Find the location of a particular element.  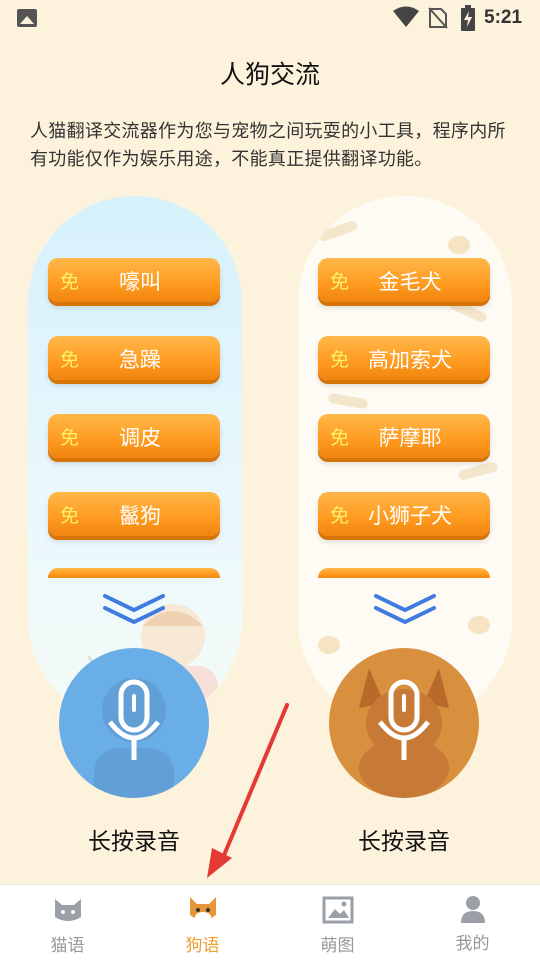

breed-item-label: 金毛犬 is located at coordinates (410, 282).